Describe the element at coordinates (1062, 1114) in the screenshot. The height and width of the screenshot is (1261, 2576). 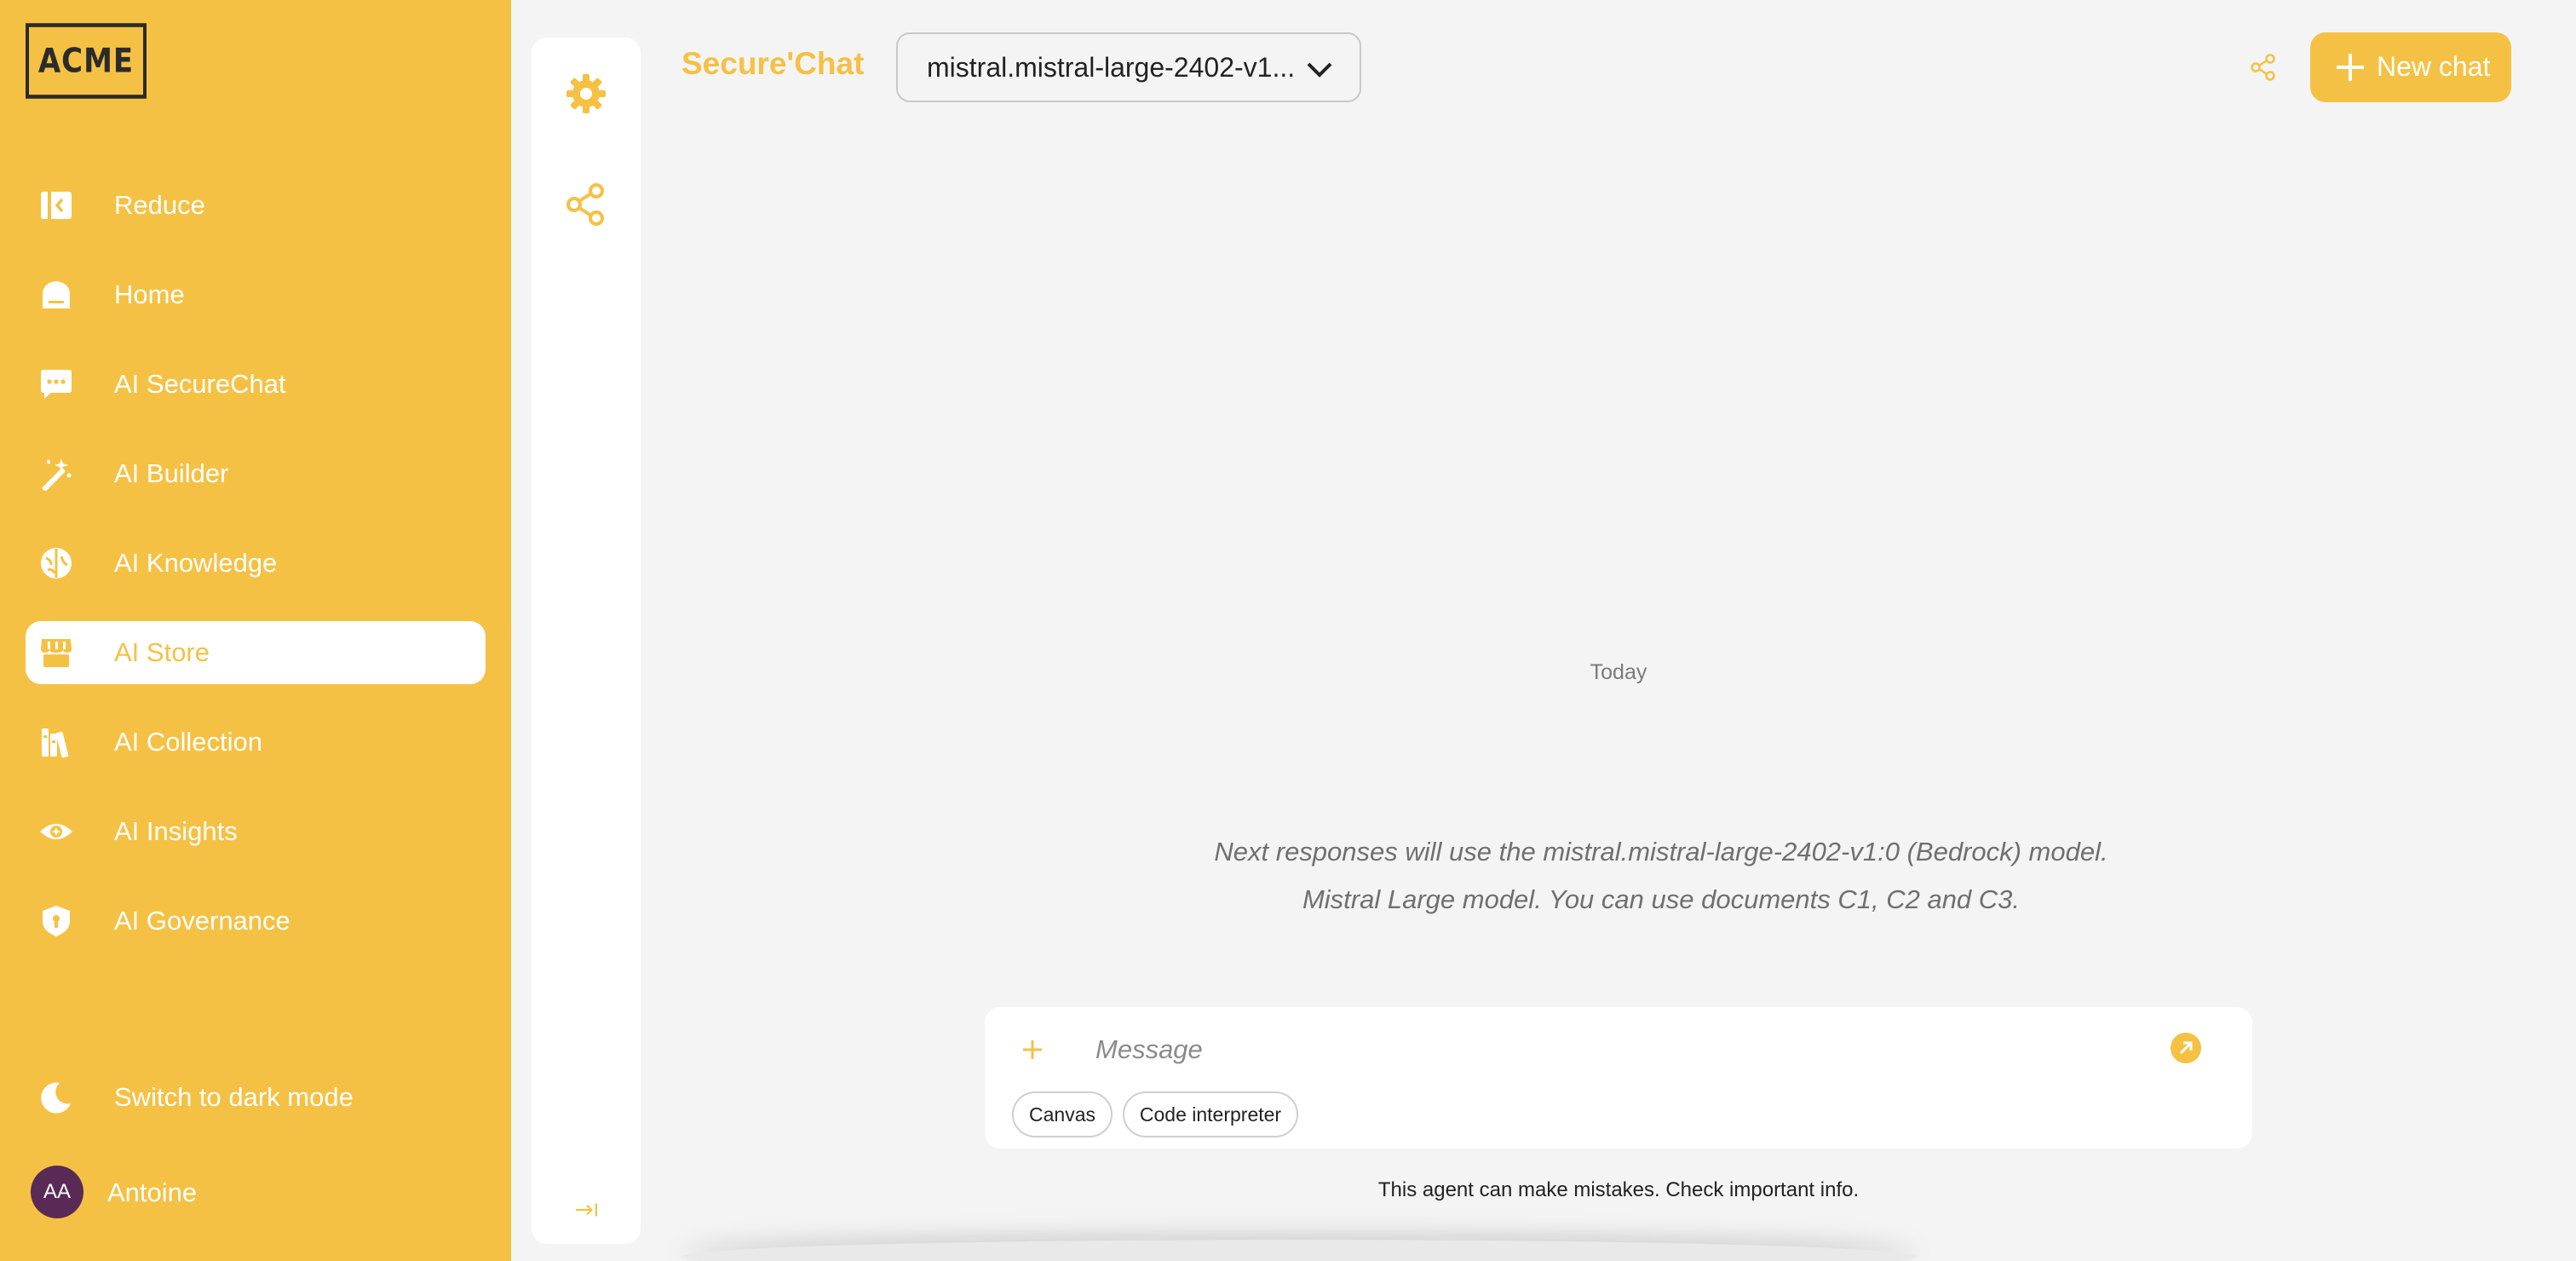
I see `canvas-chip: Canvas` at that location.